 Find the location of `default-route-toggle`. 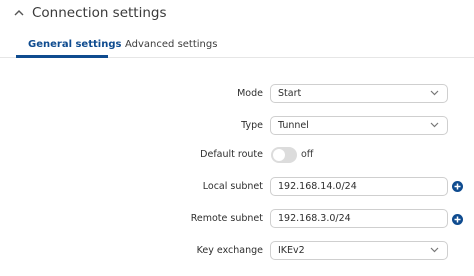

default-route-toggle is located at coordinates (284, 155).